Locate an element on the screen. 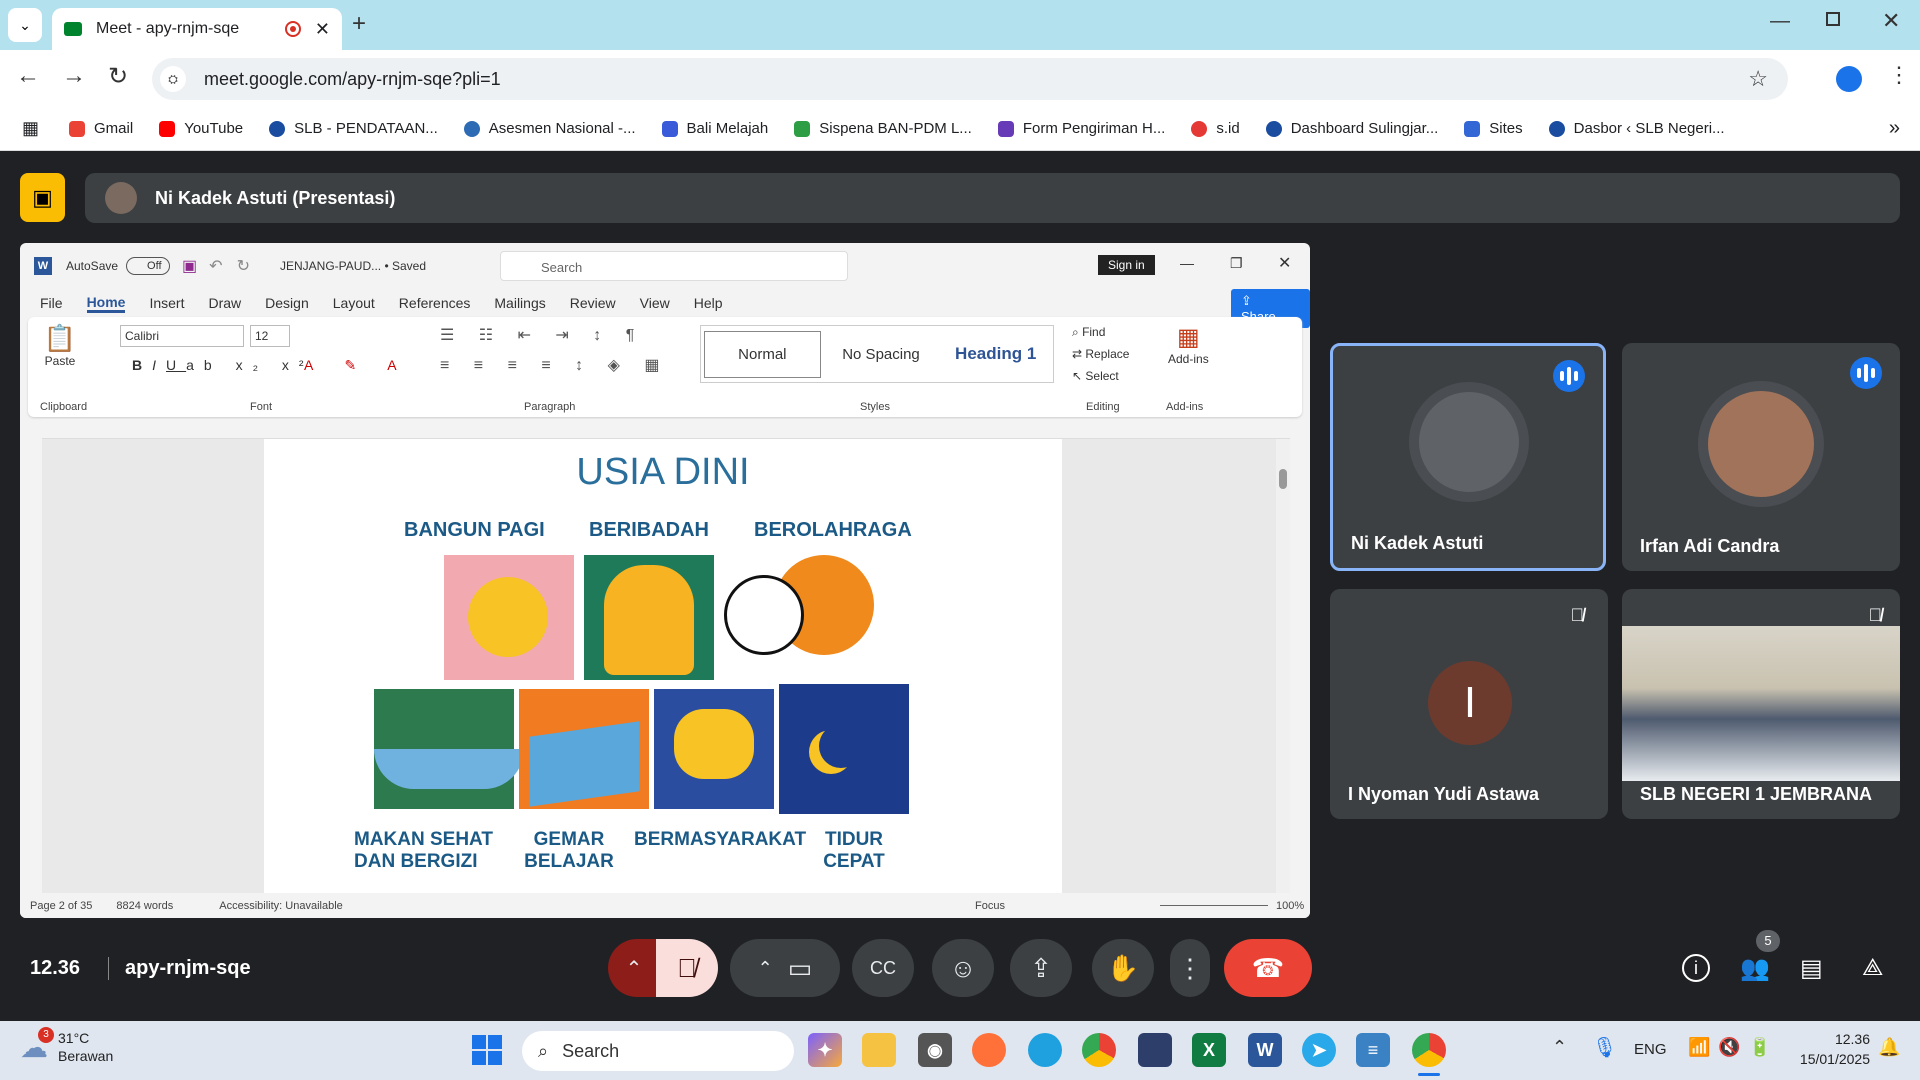 This screenshot has width=1920, height=1080. weather-widget: ☁ 3 31°C Berawan is located at coordinates (66, 1046).